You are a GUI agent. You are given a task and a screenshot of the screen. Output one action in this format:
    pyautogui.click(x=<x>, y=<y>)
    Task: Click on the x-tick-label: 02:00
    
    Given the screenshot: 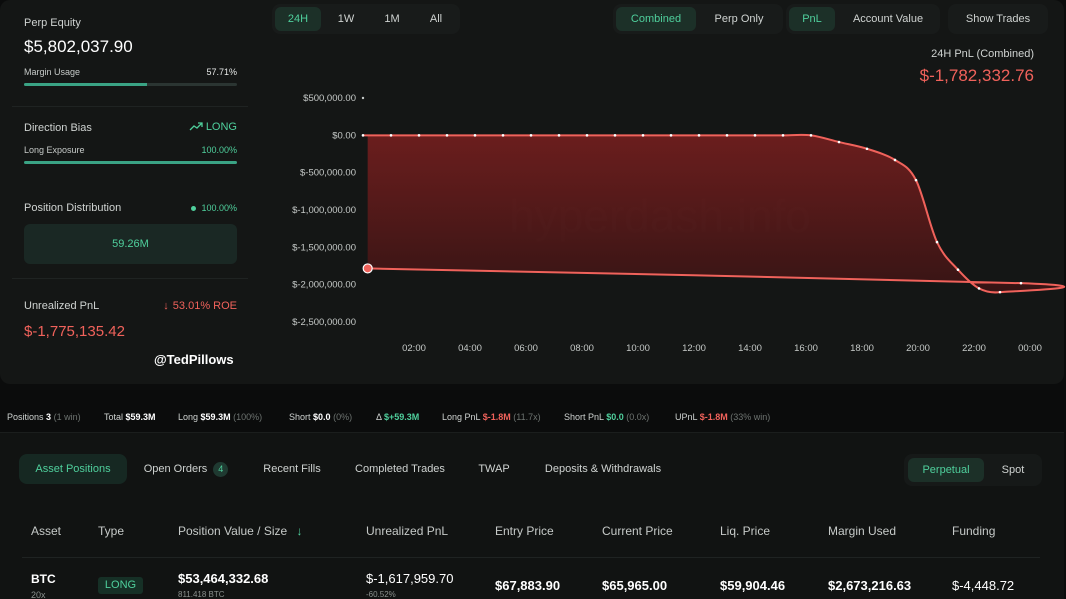 What is the action you would take?
    pyautogui.click(x=414, y=348)
    